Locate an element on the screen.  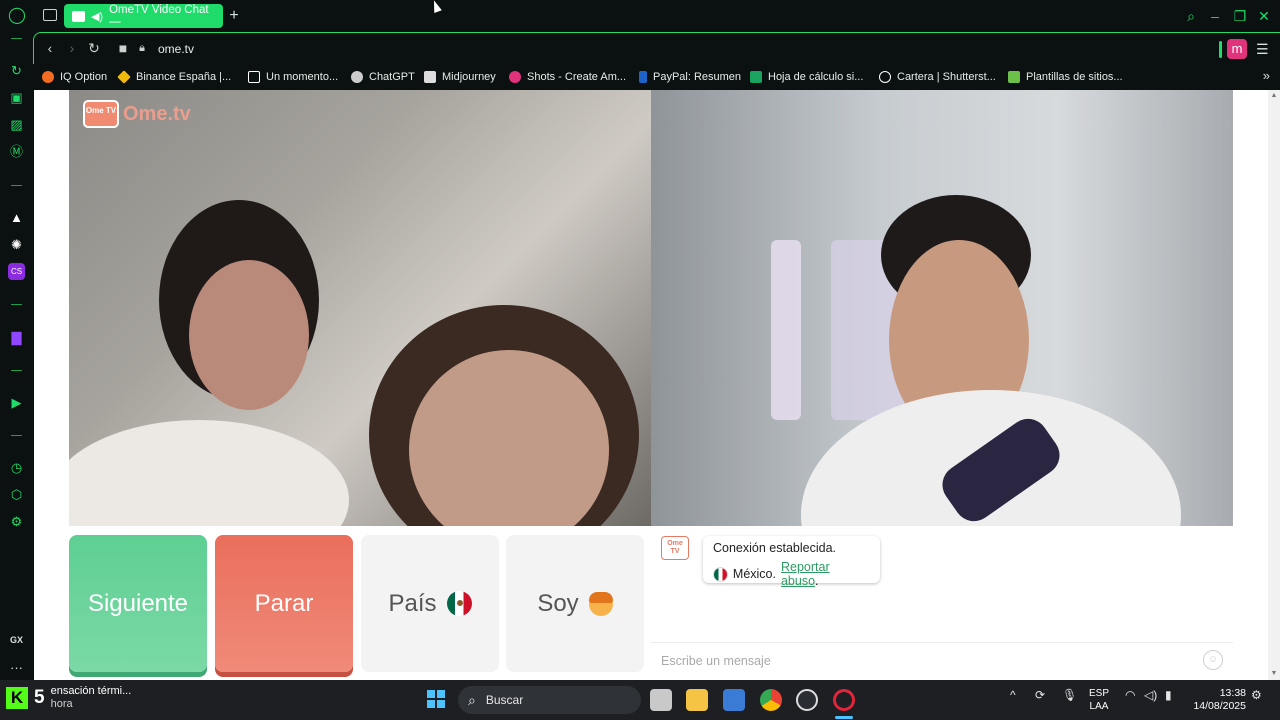
bookmark-item: ChatGPT is located at coordinates (383, 77).